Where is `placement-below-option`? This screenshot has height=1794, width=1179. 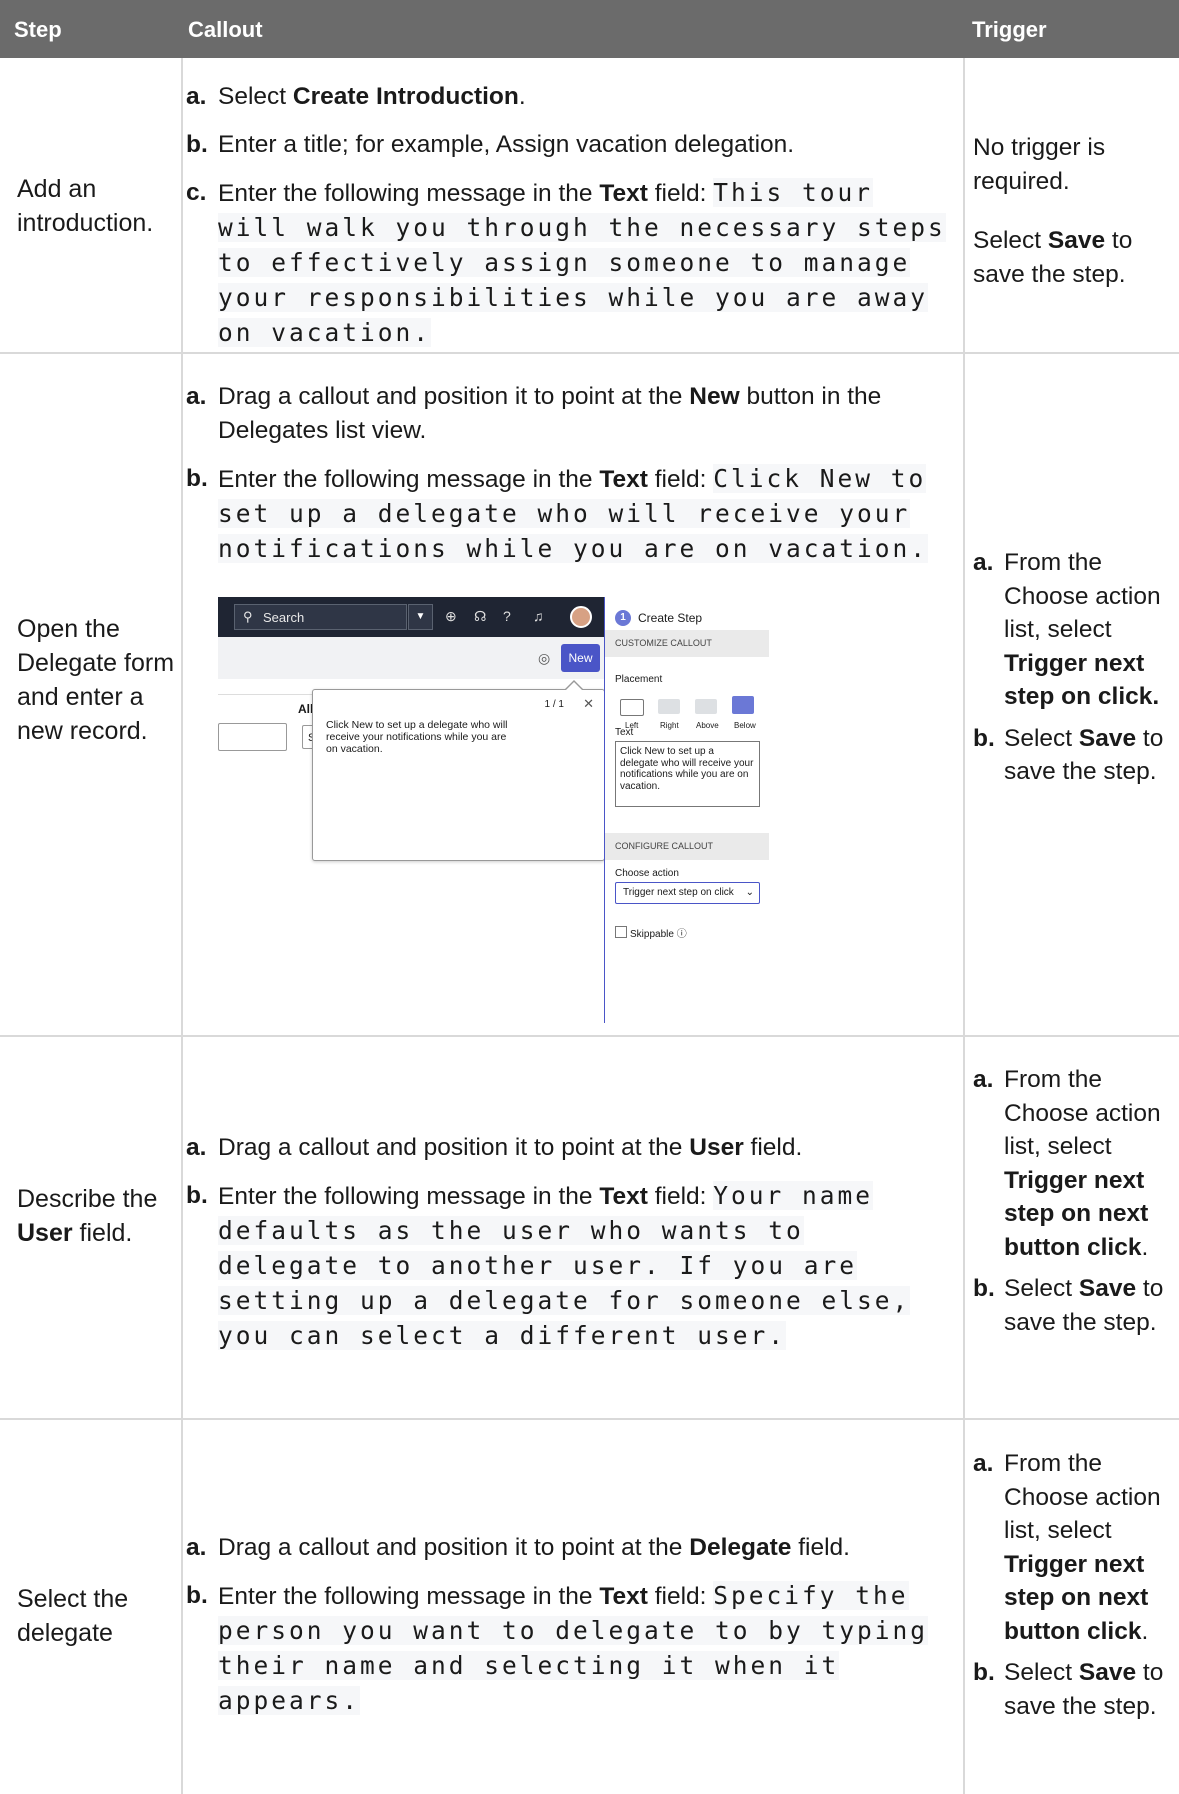
placement-below-option is located at coordinates (743, 705).